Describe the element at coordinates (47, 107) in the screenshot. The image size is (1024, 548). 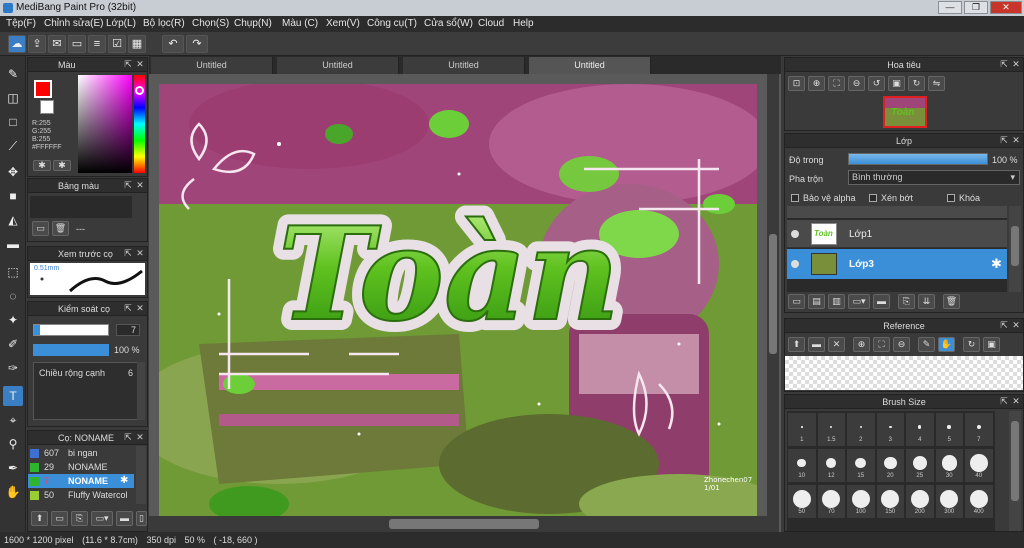
I see `secondary-color-swatch` at that location.